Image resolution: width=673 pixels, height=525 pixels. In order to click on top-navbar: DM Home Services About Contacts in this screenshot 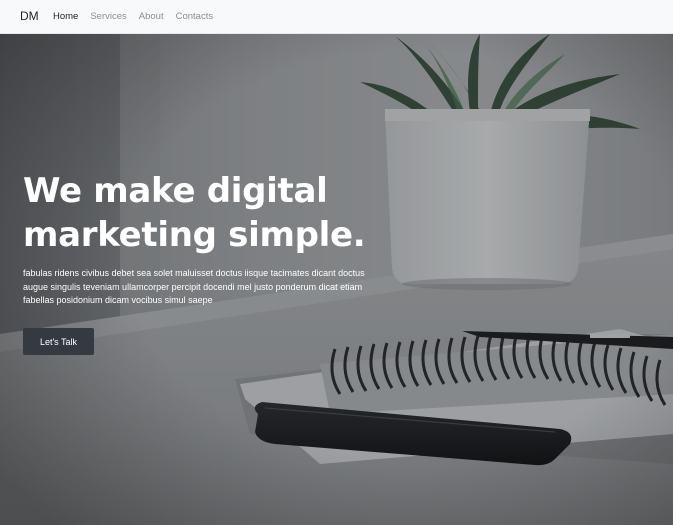, I will do `click(336, 17)`.